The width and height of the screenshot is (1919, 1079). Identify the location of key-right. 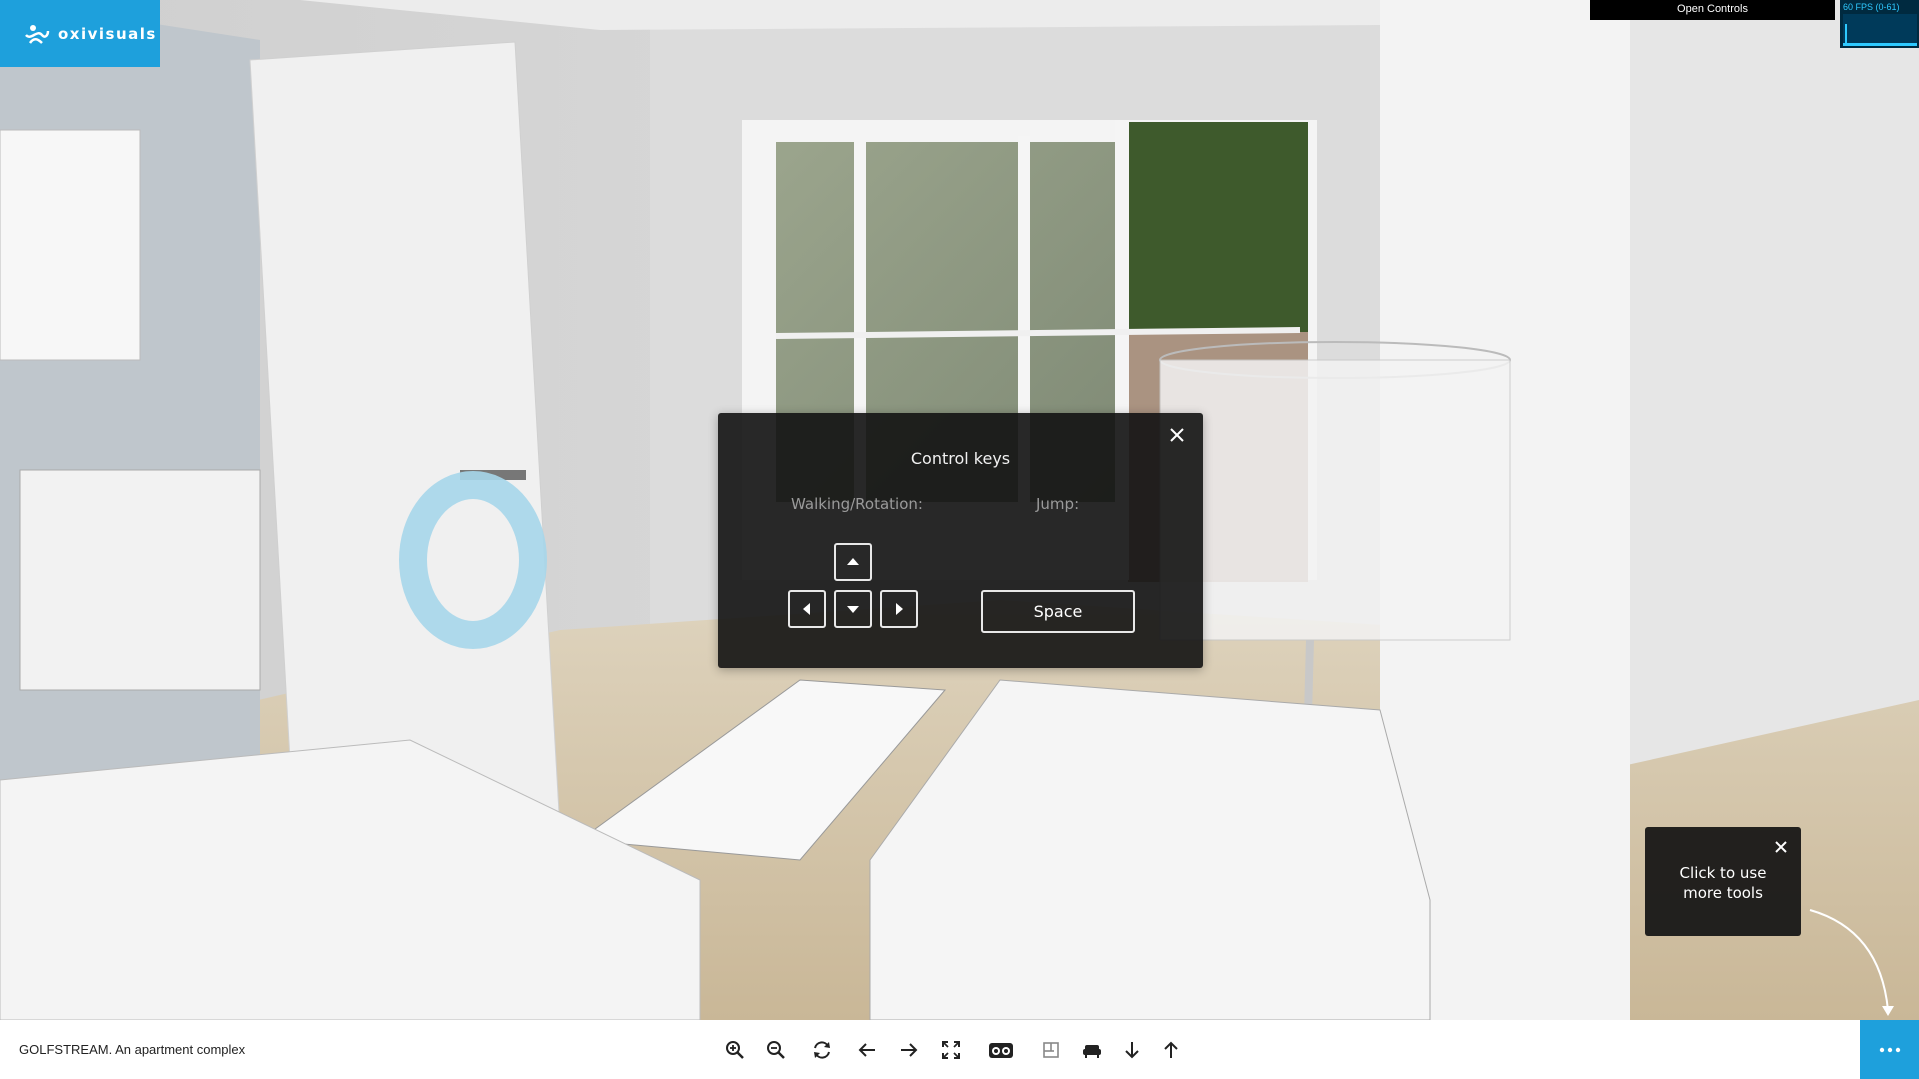
(899, 609).